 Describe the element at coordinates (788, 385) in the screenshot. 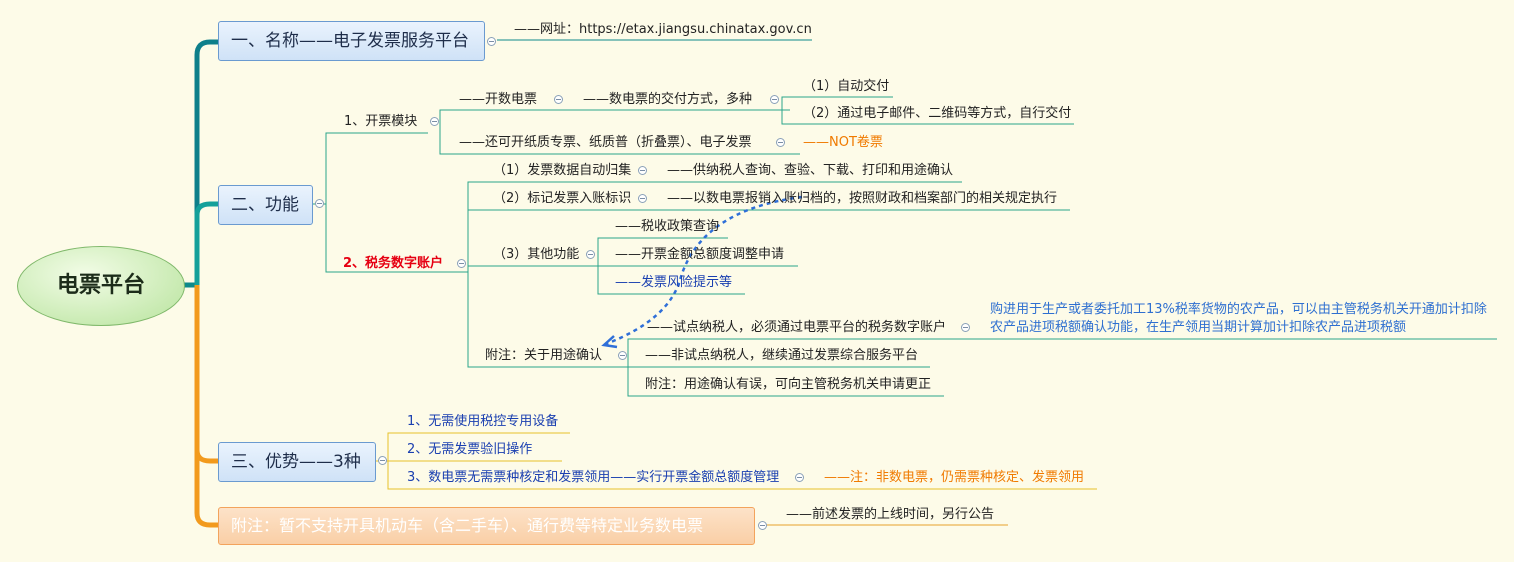

I see `usage-correction: 附注：用途确认有误，可向主管税务机关申请更正` at that location.